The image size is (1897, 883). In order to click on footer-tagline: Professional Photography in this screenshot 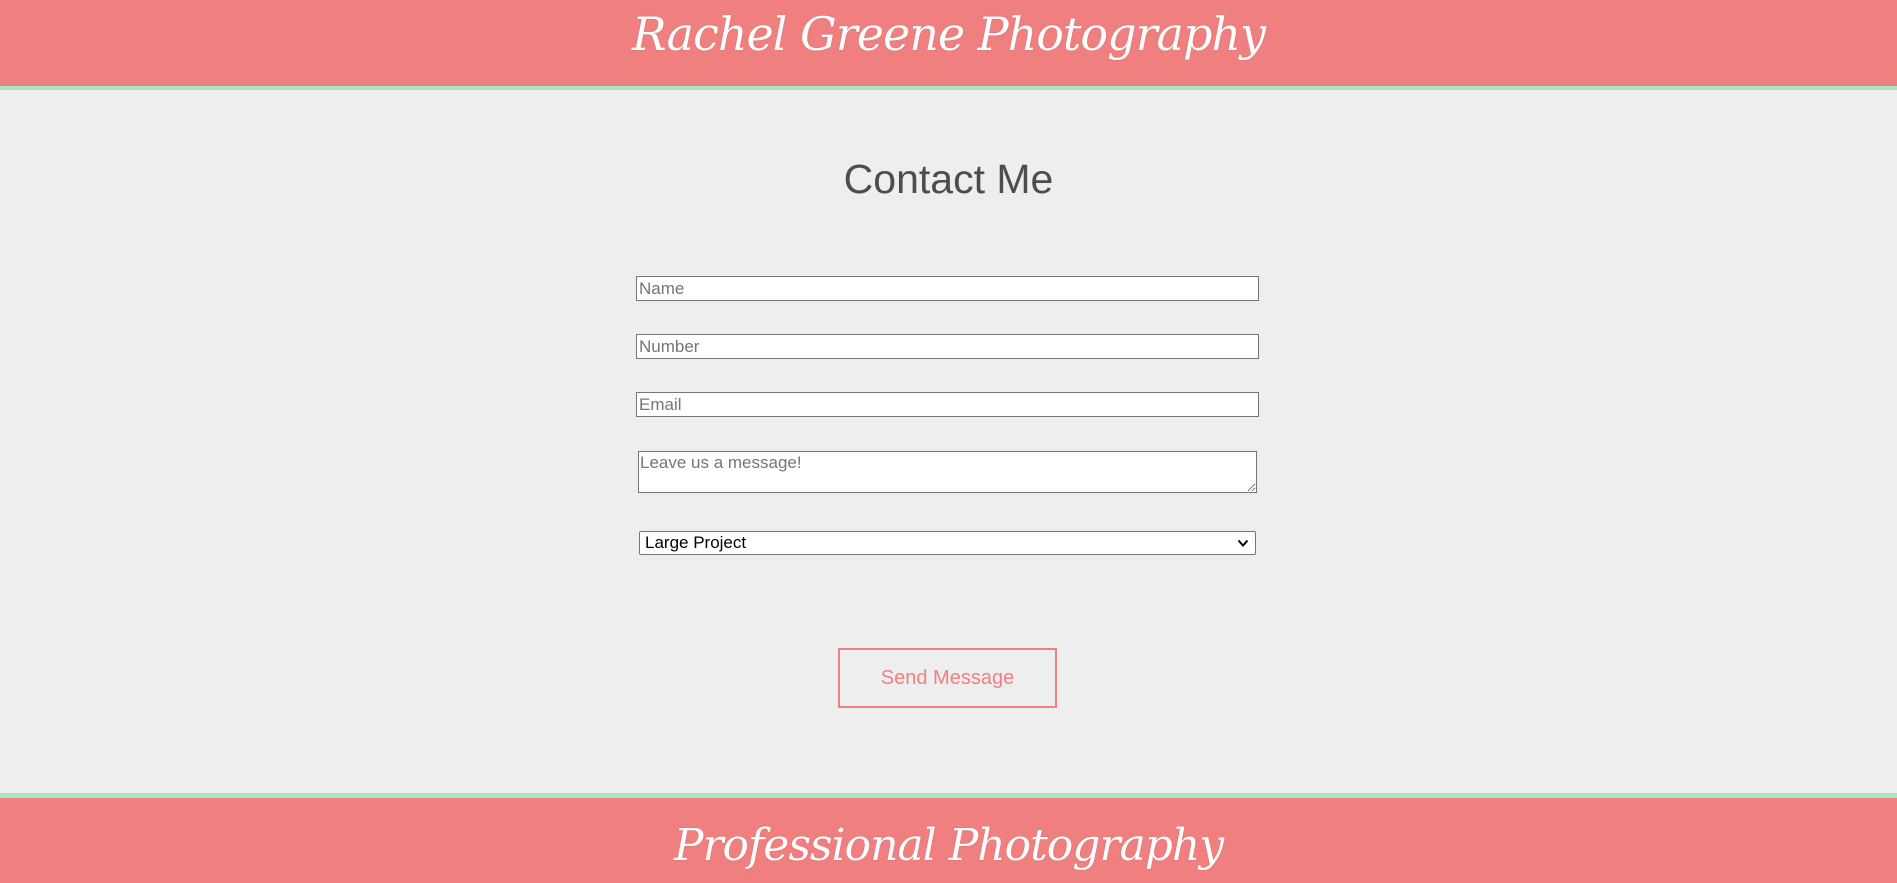, I will do `click(948, 845)`.